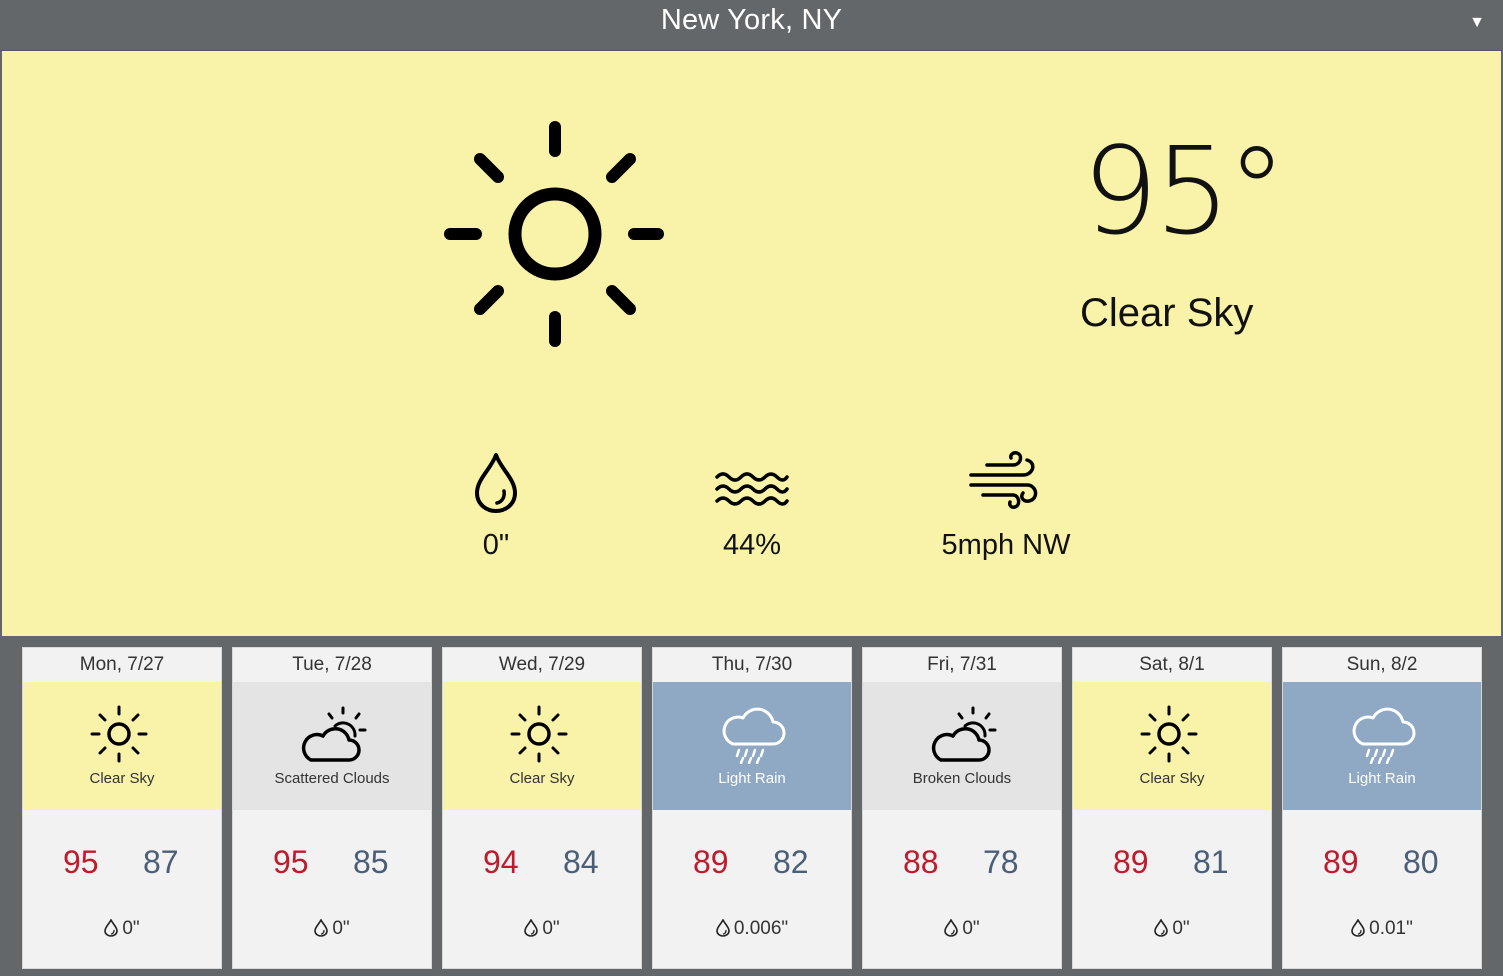 This screenshot has width=1503, height=976. I want to click on wind-icon, so click(1003, 480).